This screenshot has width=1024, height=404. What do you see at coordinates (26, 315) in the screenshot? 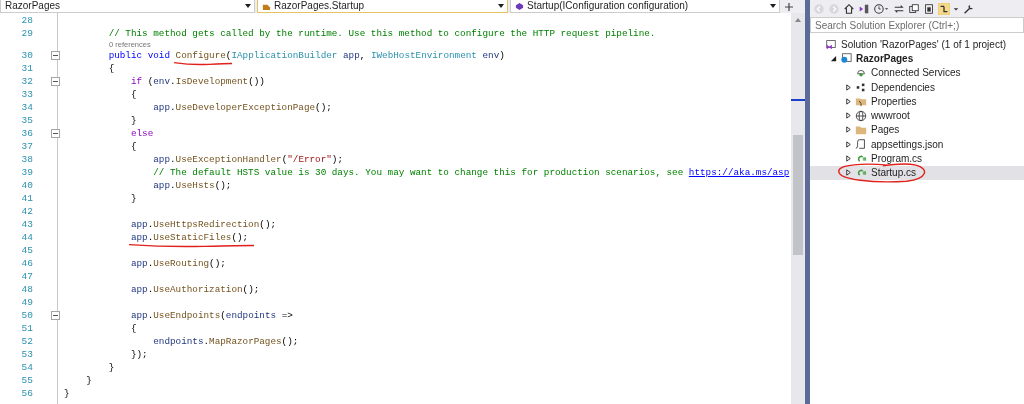
I see `line-number: 50` at bounding box center [26, 315].